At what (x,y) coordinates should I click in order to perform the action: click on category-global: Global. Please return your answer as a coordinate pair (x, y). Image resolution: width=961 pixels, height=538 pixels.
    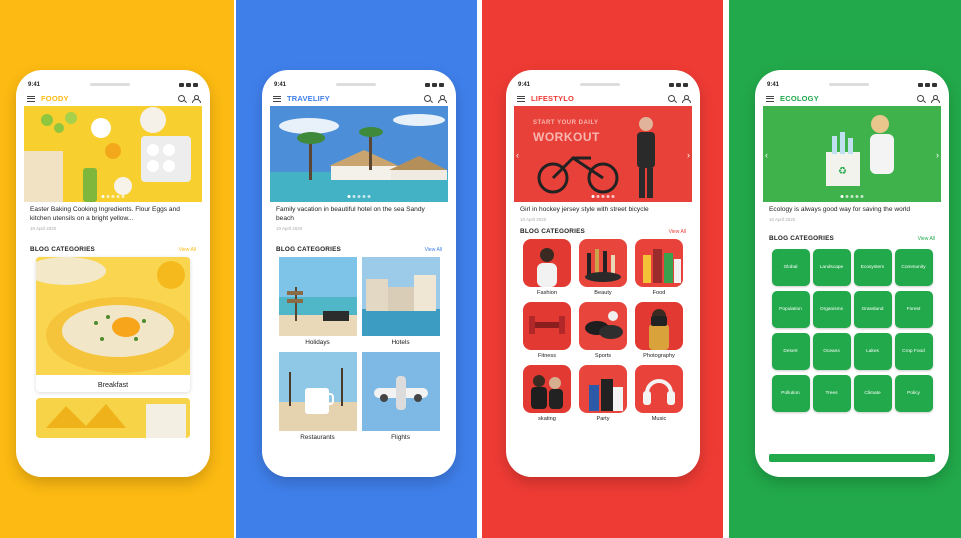
    Looking at the image, I should click on (790, 267).